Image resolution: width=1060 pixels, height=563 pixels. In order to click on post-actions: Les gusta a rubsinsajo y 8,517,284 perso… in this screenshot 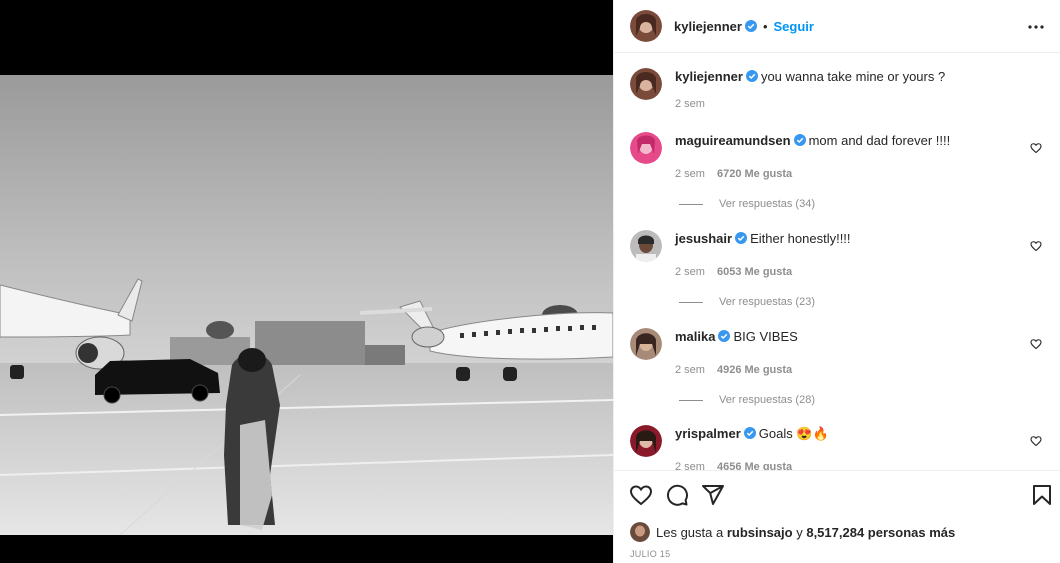, I will do `click(837, 516)`.